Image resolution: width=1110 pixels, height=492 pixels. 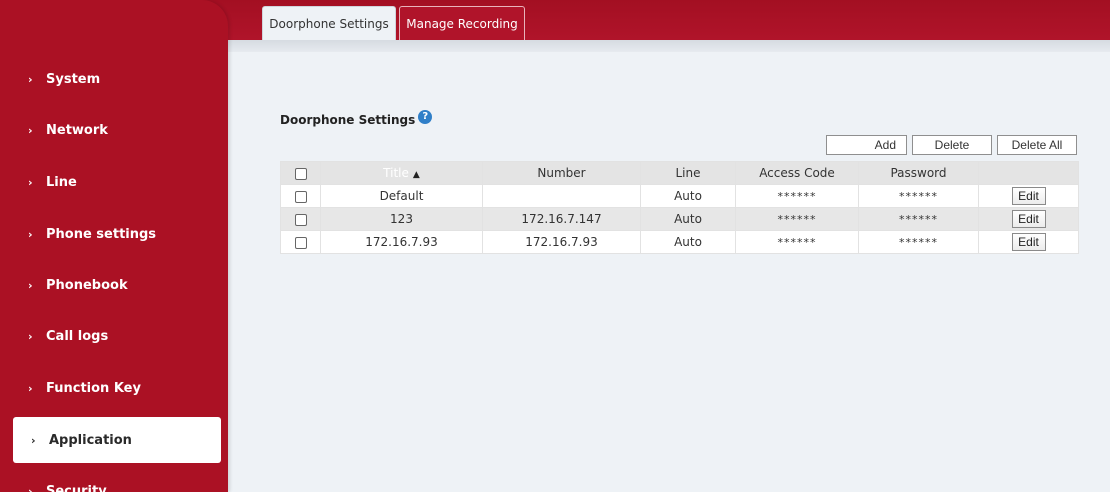 I want to click on sidebar-item-label: Security, so click(x=76, y=487).